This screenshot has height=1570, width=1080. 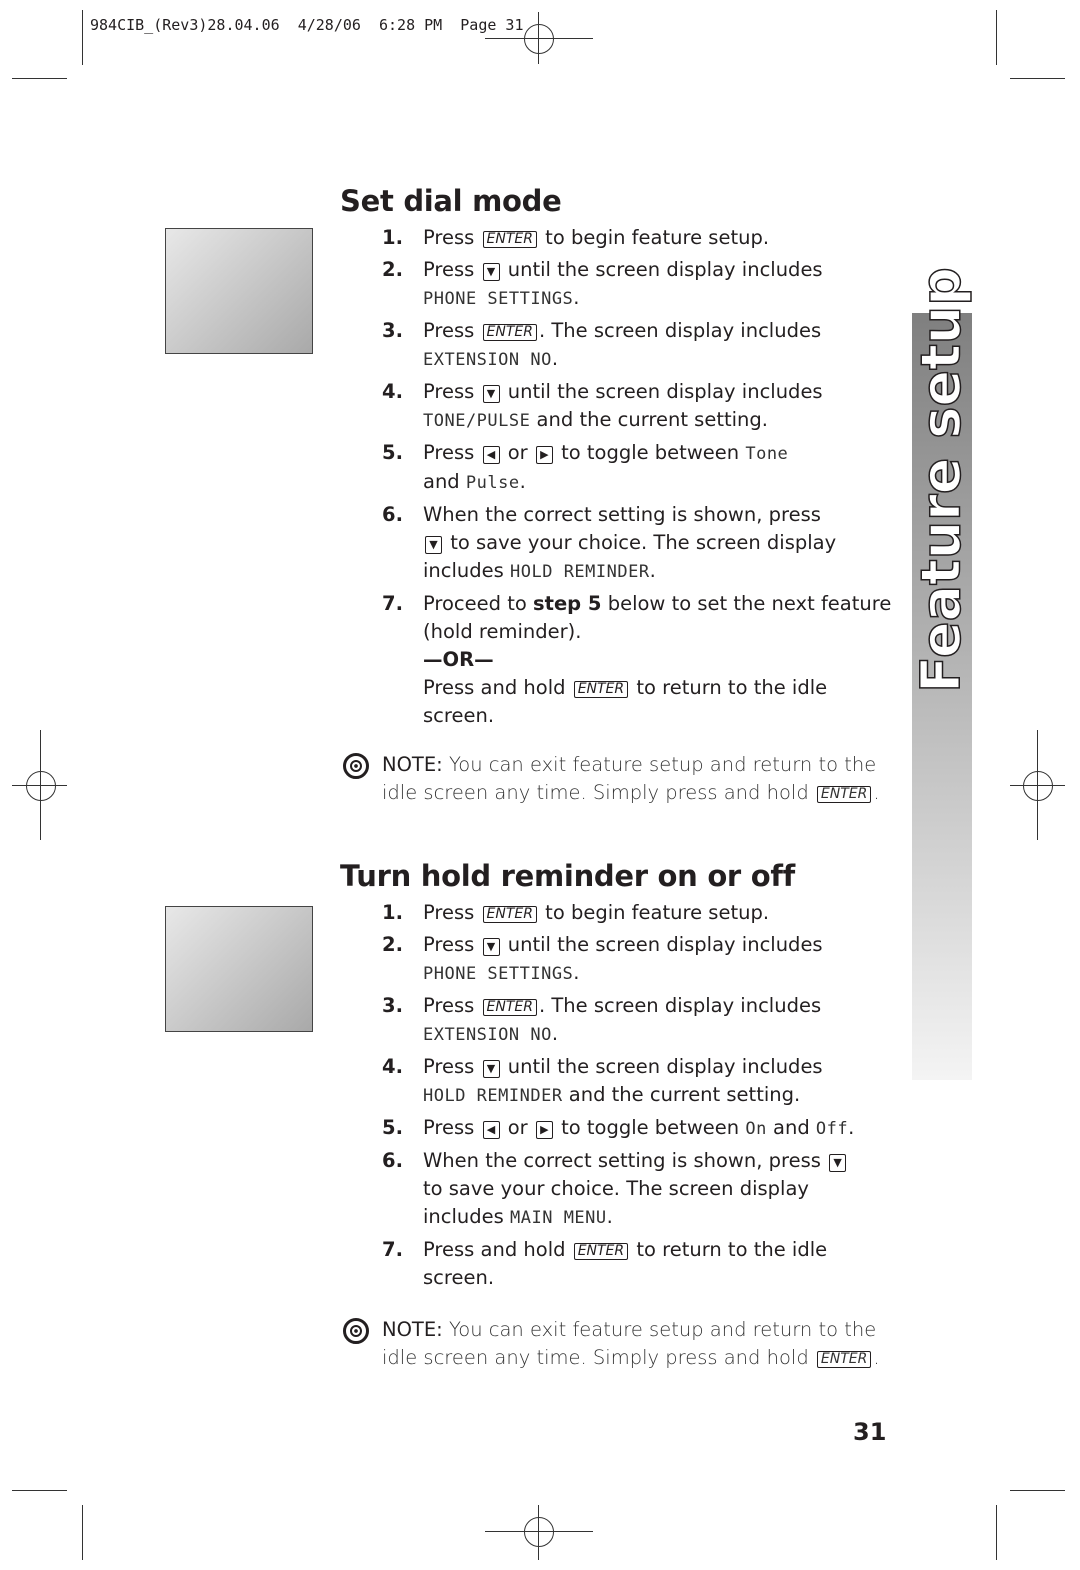 What do you see at coordinates (517, 452) in the screenshot?
I see `text: or` at bounding box center [517, 452].